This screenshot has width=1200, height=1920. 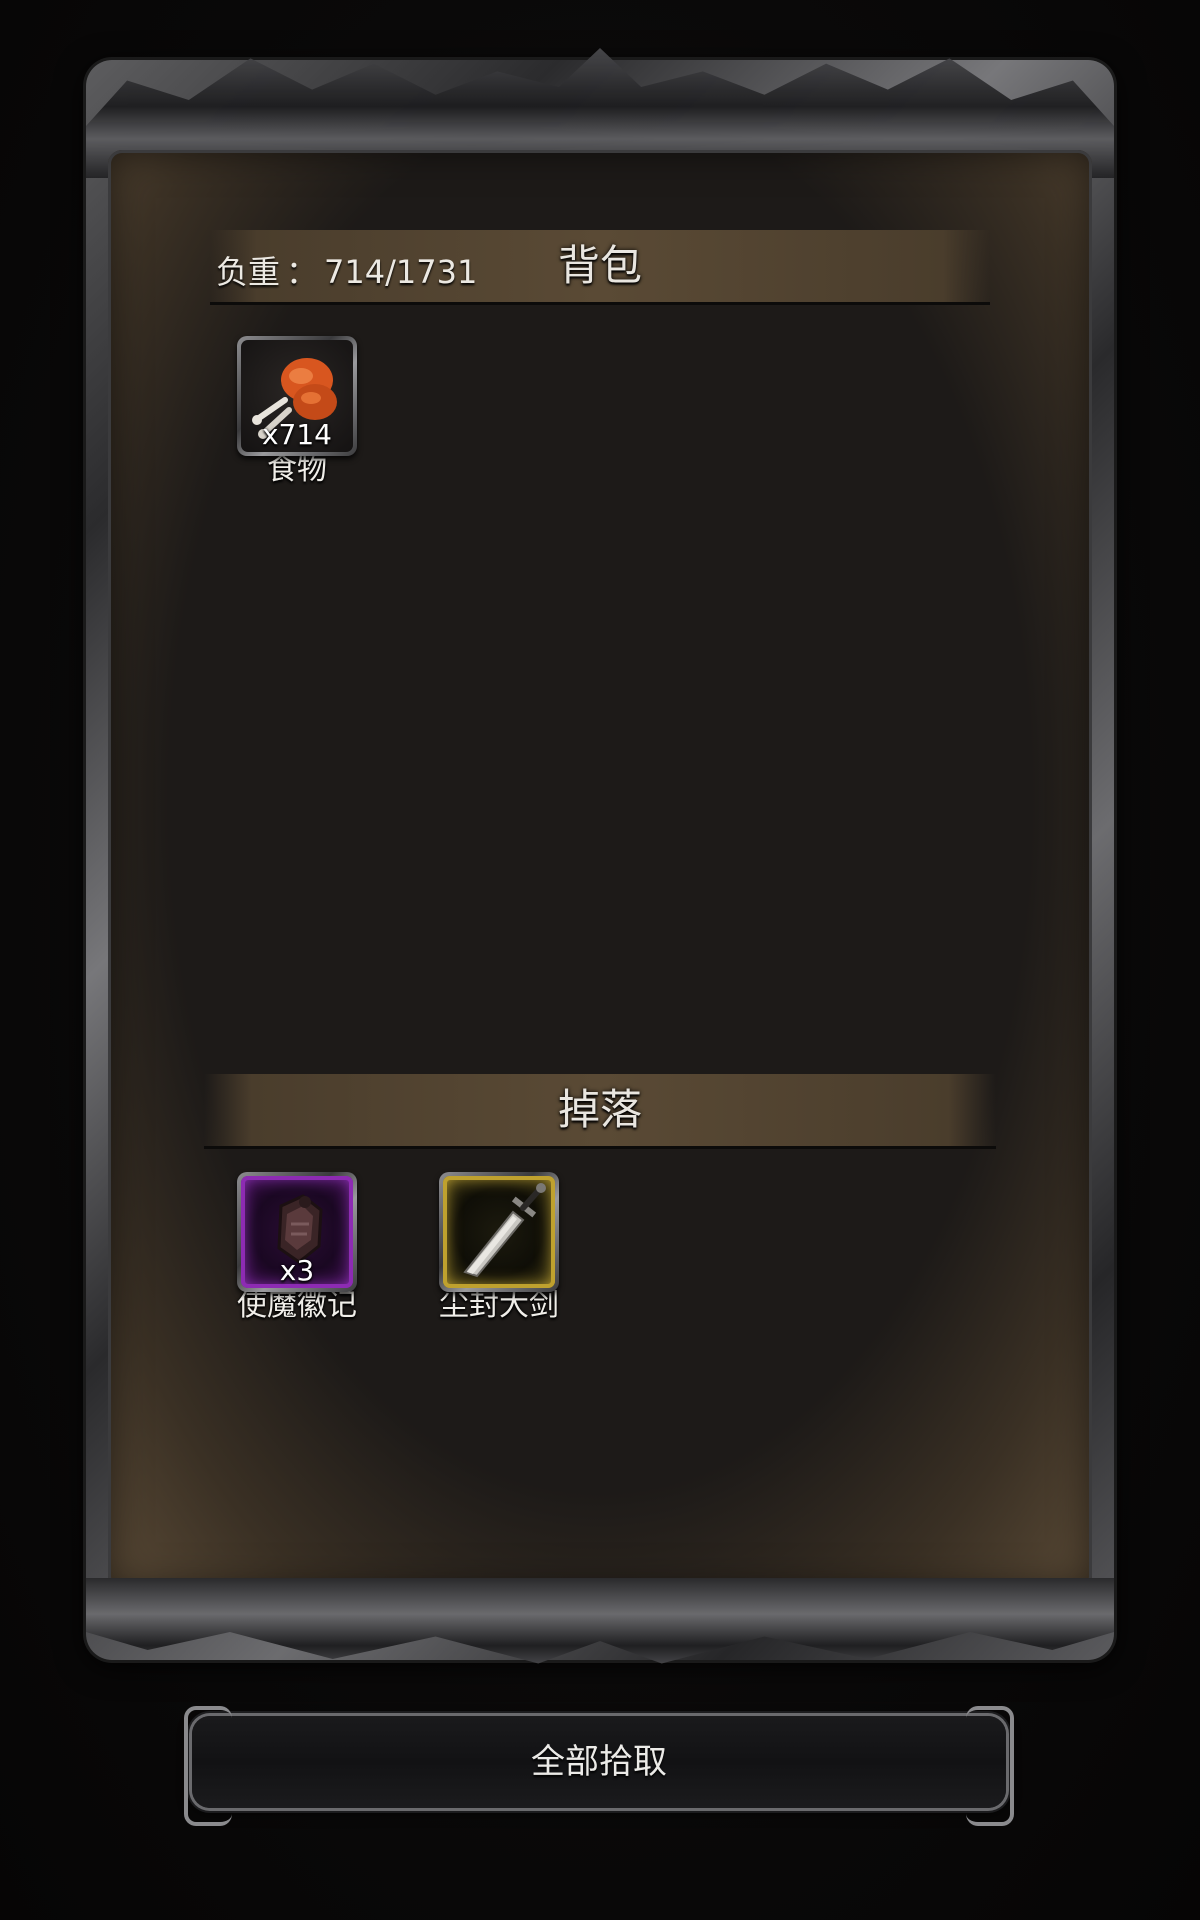 I want to click on item-count: x714, so click(x=296, y=434).